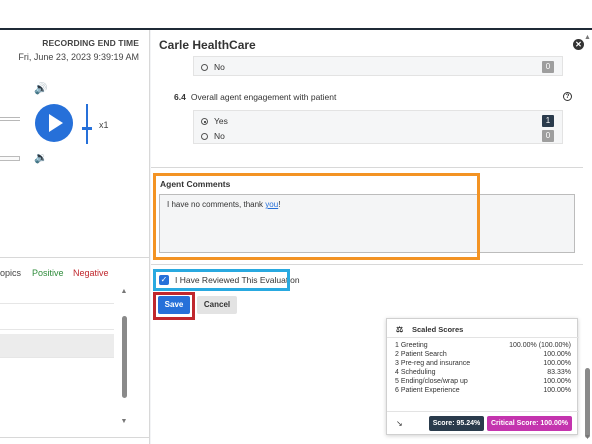  I want to click on scores-header: ⚖ Scaled Scores, so click(429, 329).